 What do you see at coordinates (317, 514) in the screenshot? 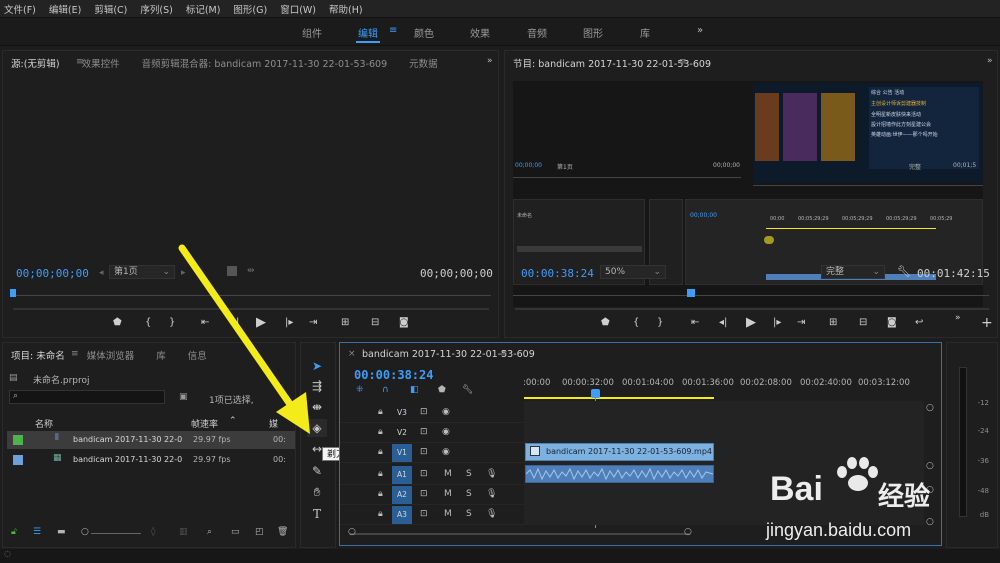
I see `type-tool-icon: T` at bounding box center [317, 514].